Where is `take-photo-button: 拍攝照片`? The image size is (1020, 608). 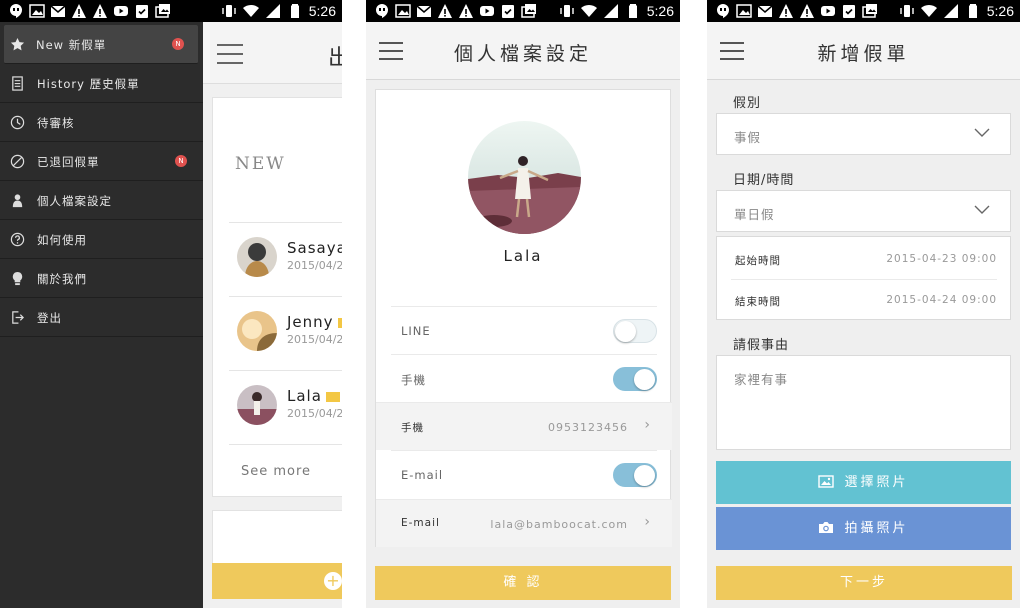 take-photo-button: 拍攝照片 is located at coordinates (863, 528).